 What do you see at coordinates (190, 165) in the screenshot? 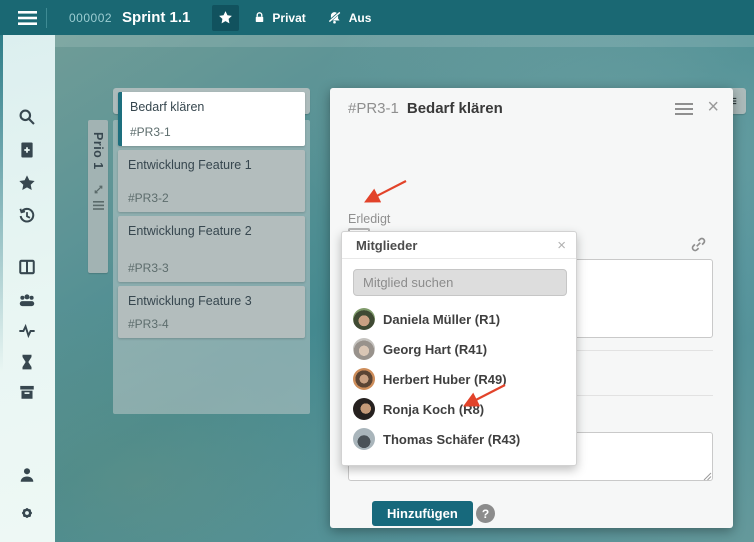
I see `card-title: Entwicklung Feature 1` at bounding box center [190, 165].